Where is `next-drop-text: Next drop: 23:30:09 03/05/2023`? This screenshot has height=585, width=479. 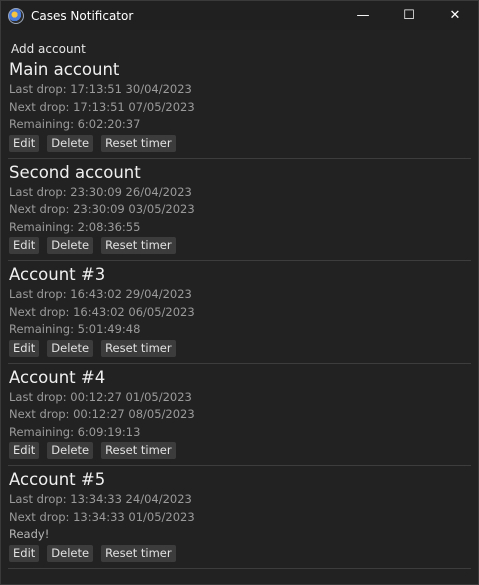
next-drop-text: Next drop: 23:30:09 03/05/2023 is located at coordinates (102, 209).